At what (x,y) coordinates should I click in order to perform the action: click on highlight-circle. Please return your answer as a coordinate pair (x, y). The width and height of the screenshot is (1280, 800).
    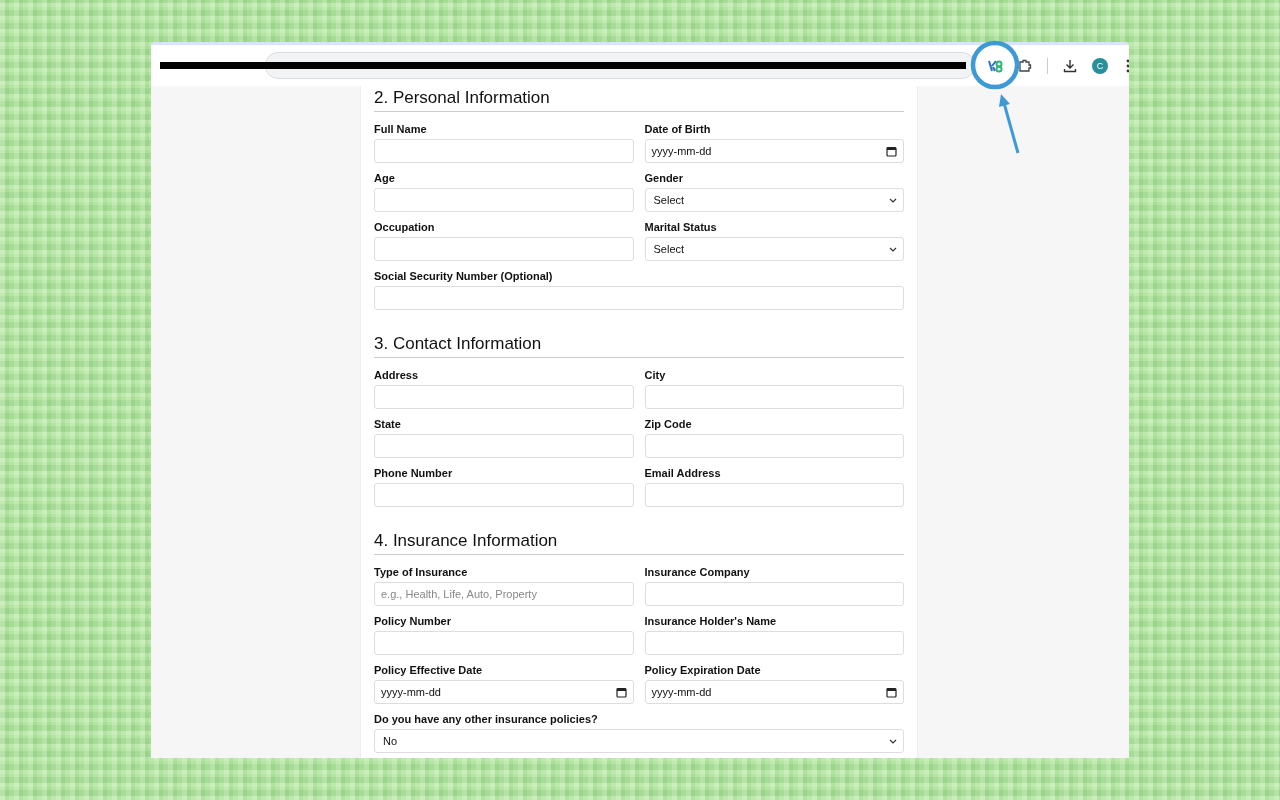
    Looking at the image, I should click on (995, 65).